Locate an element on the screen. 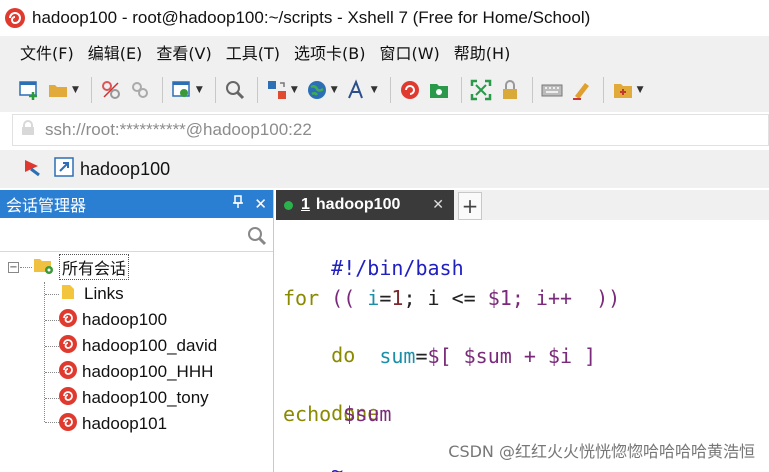 This screenshot has width=769, height=472. terminal-line: ~ is located at coordinates (313, 450).